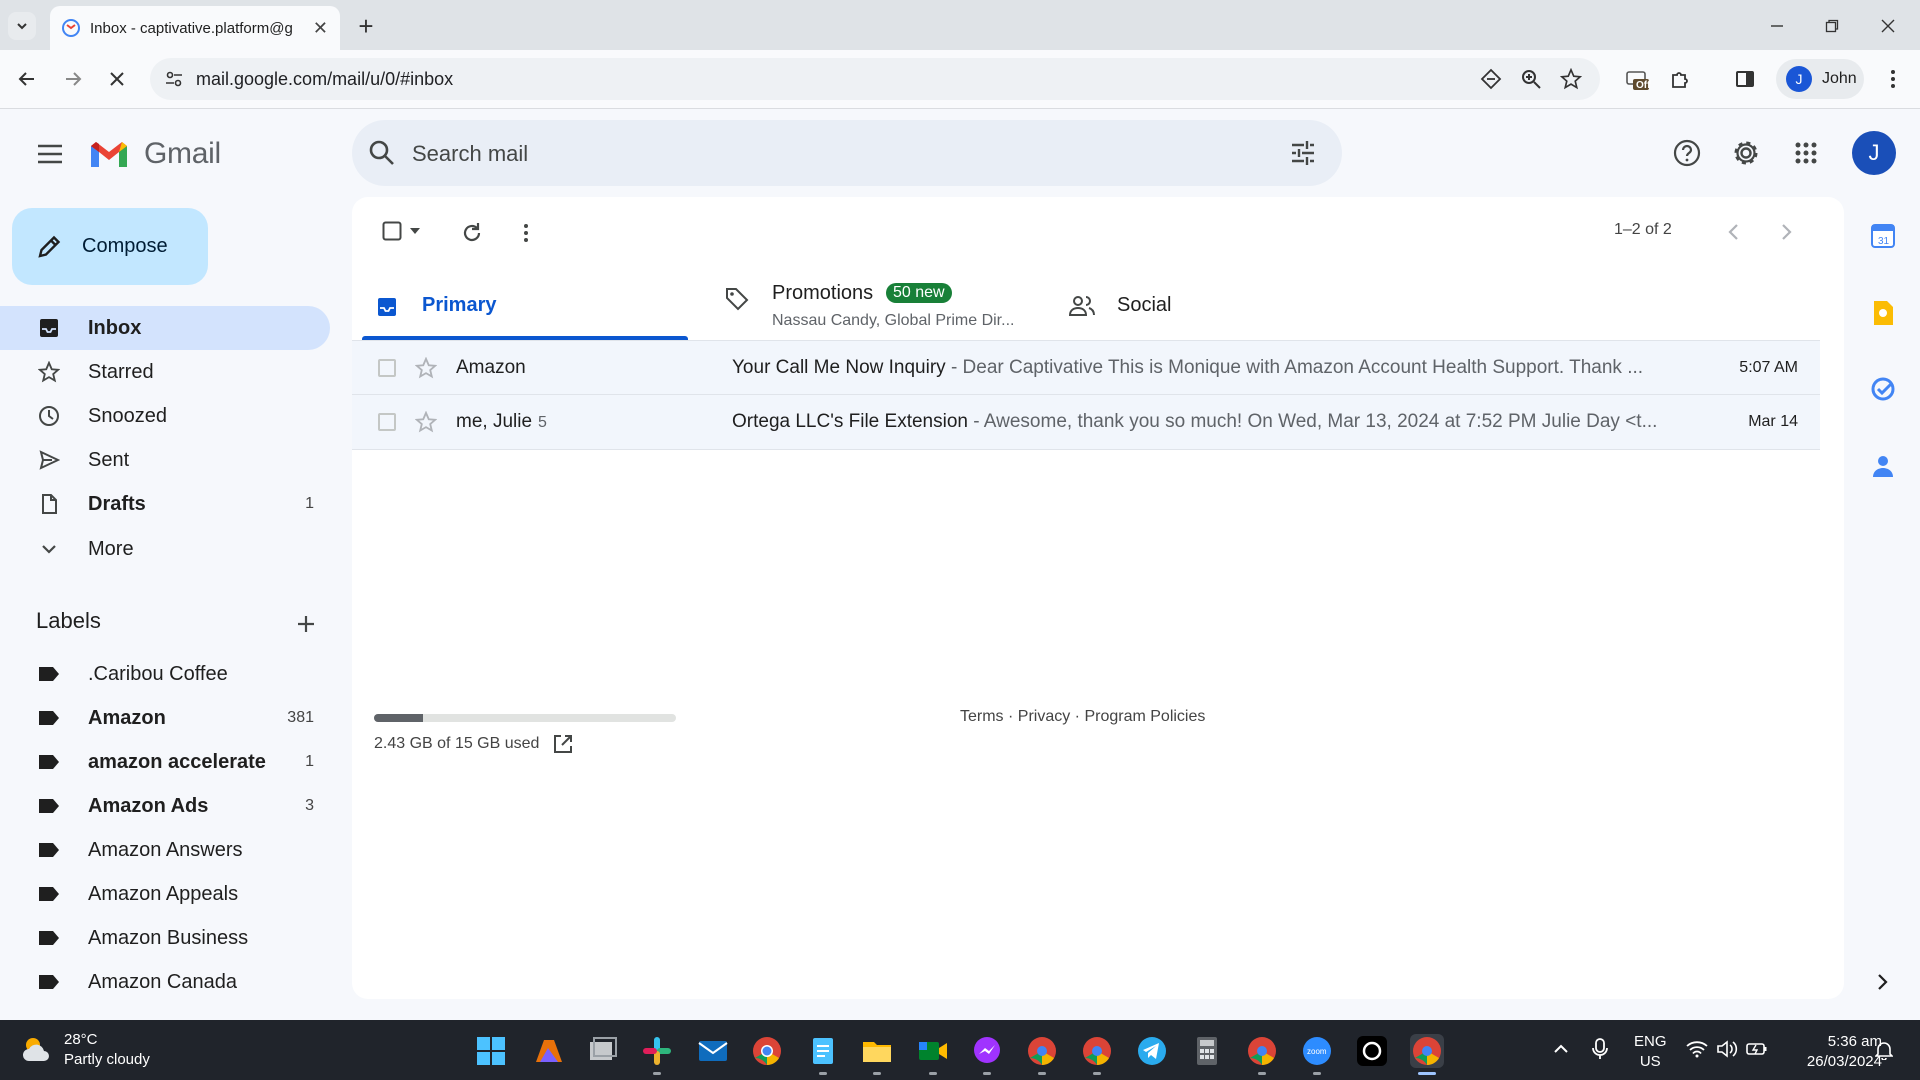 Image resolution: width=1920 pixels, height=1080 pixels. Describe the element at coordinates (154, 154) in the screenshot. I see `gmail-logo: Gmail` at that location.